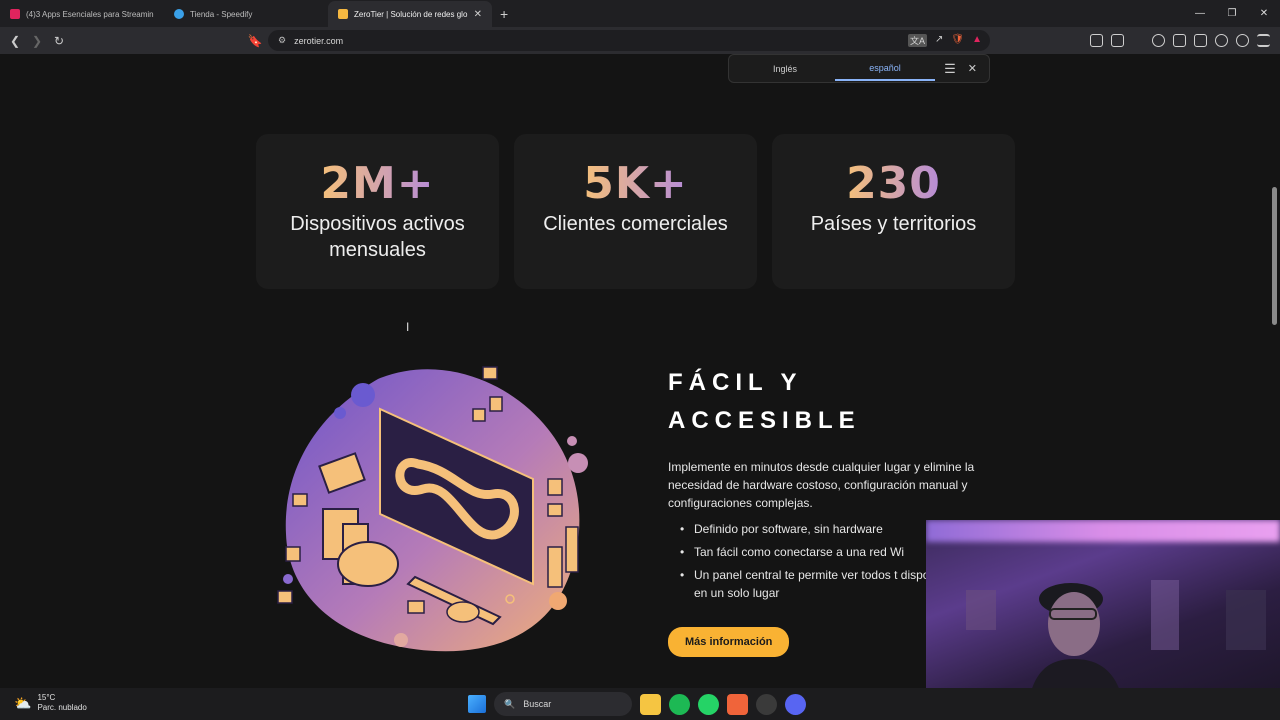 The height and width of the screenshot is (720, 1280). Describe the element at coordinates (893, 224) in the screenshot. I see `stat-label: Países y territorios` at that location.